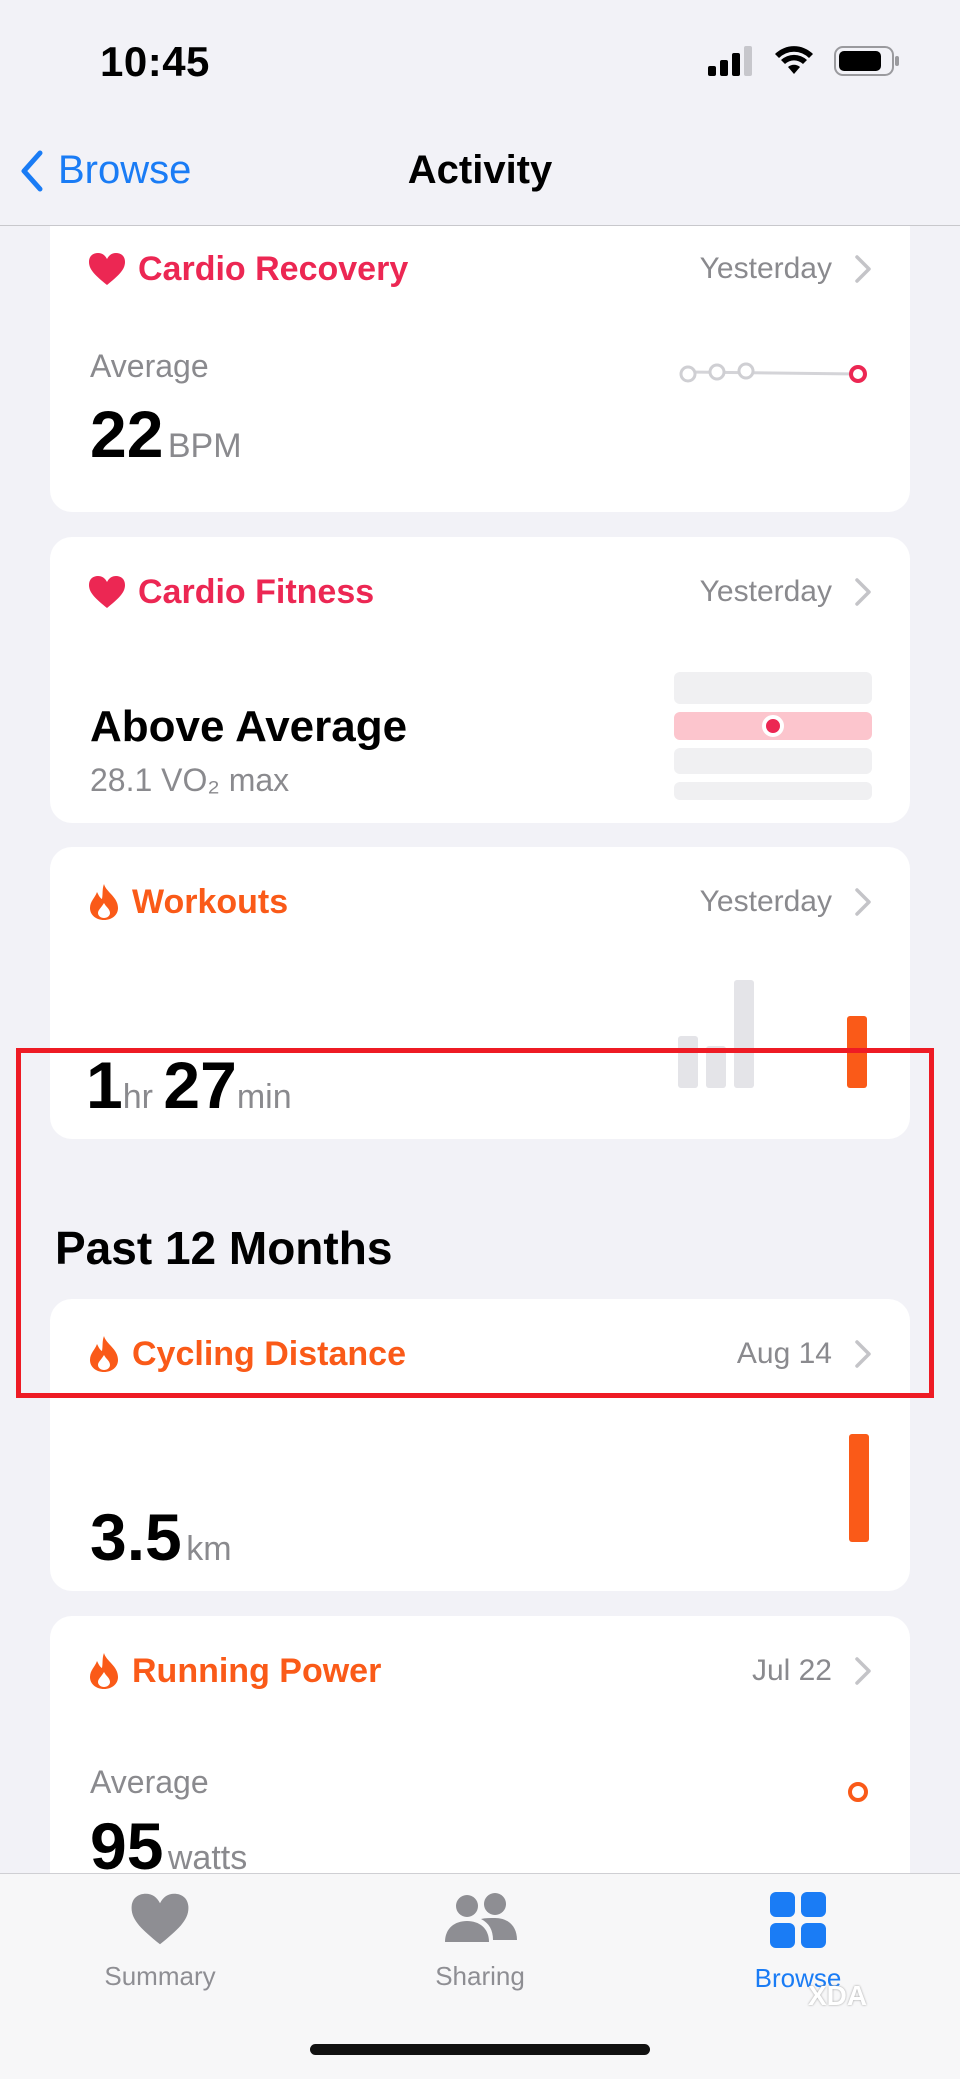 This screenshot has height=2079, width=960. I want to click on status-icons, so click(804, 61).